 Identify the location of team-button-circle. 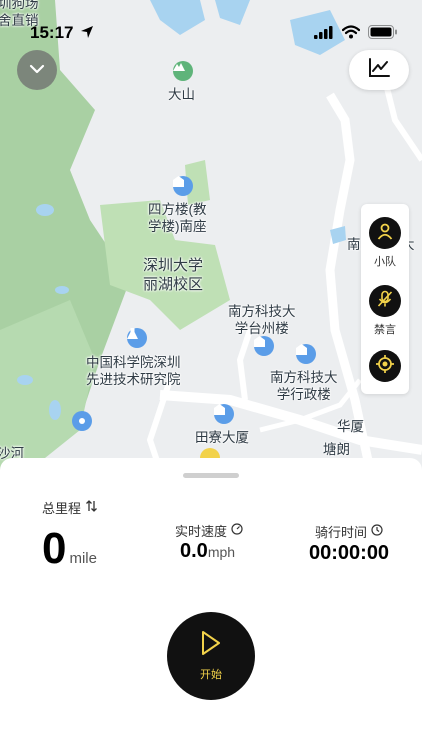
(385, 233).